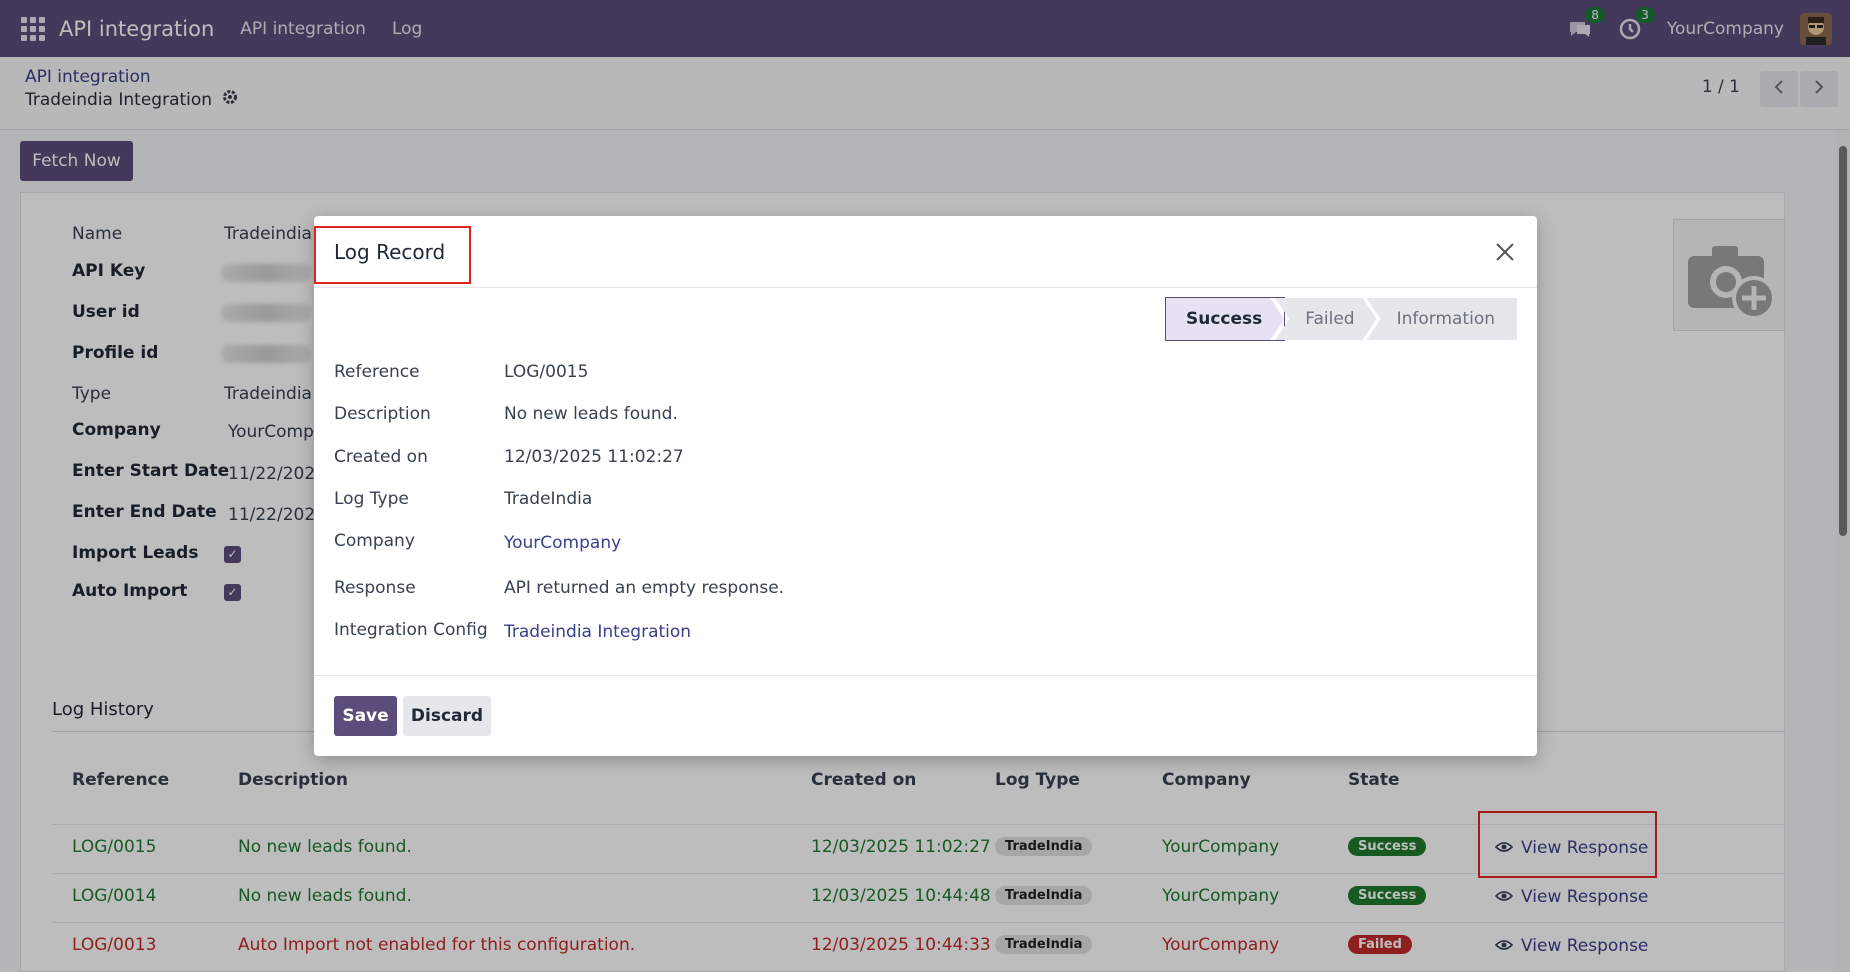 This screenshot has height=972, width=1850. What do you see at coordinates (548, 499) in the screenshot?
I see `log-type-value: TradeIndia` at bounding box center [548, 499].